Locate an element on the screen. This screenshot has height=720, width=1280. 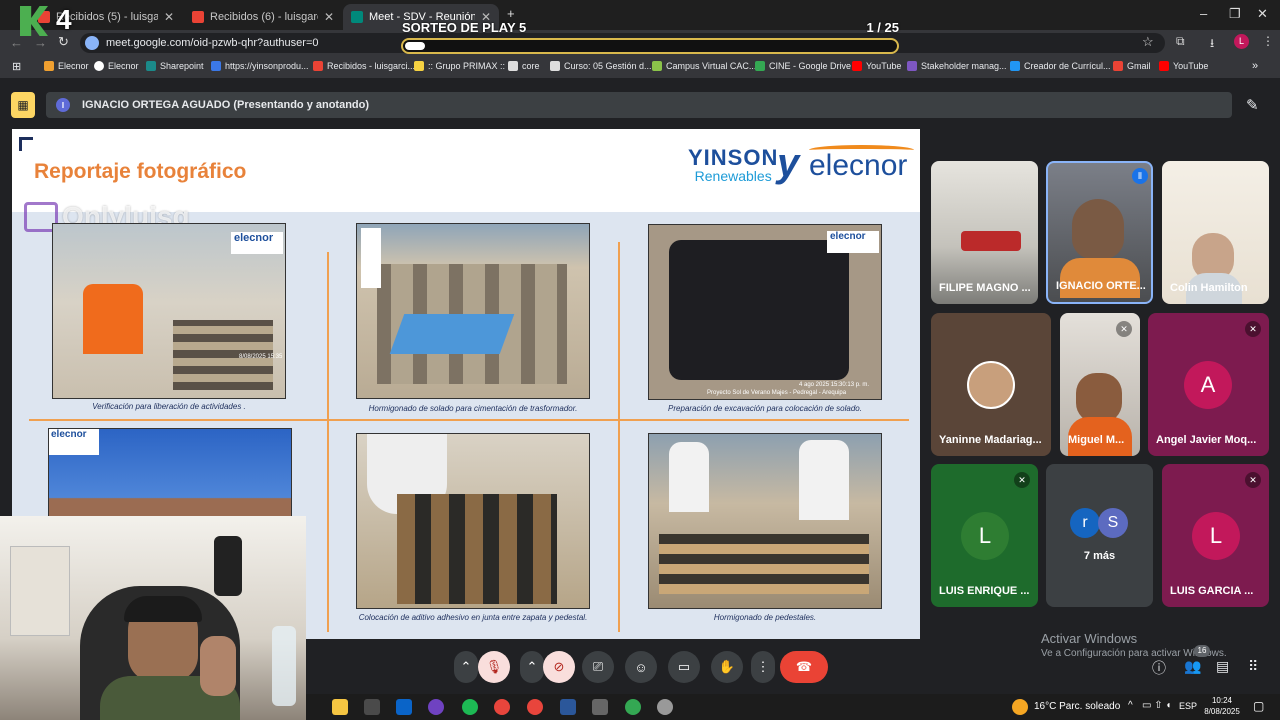
tab-gmail-1: Recibidos (5) - luisgarcia@elec ✕ is located at coordinates (106, 17).